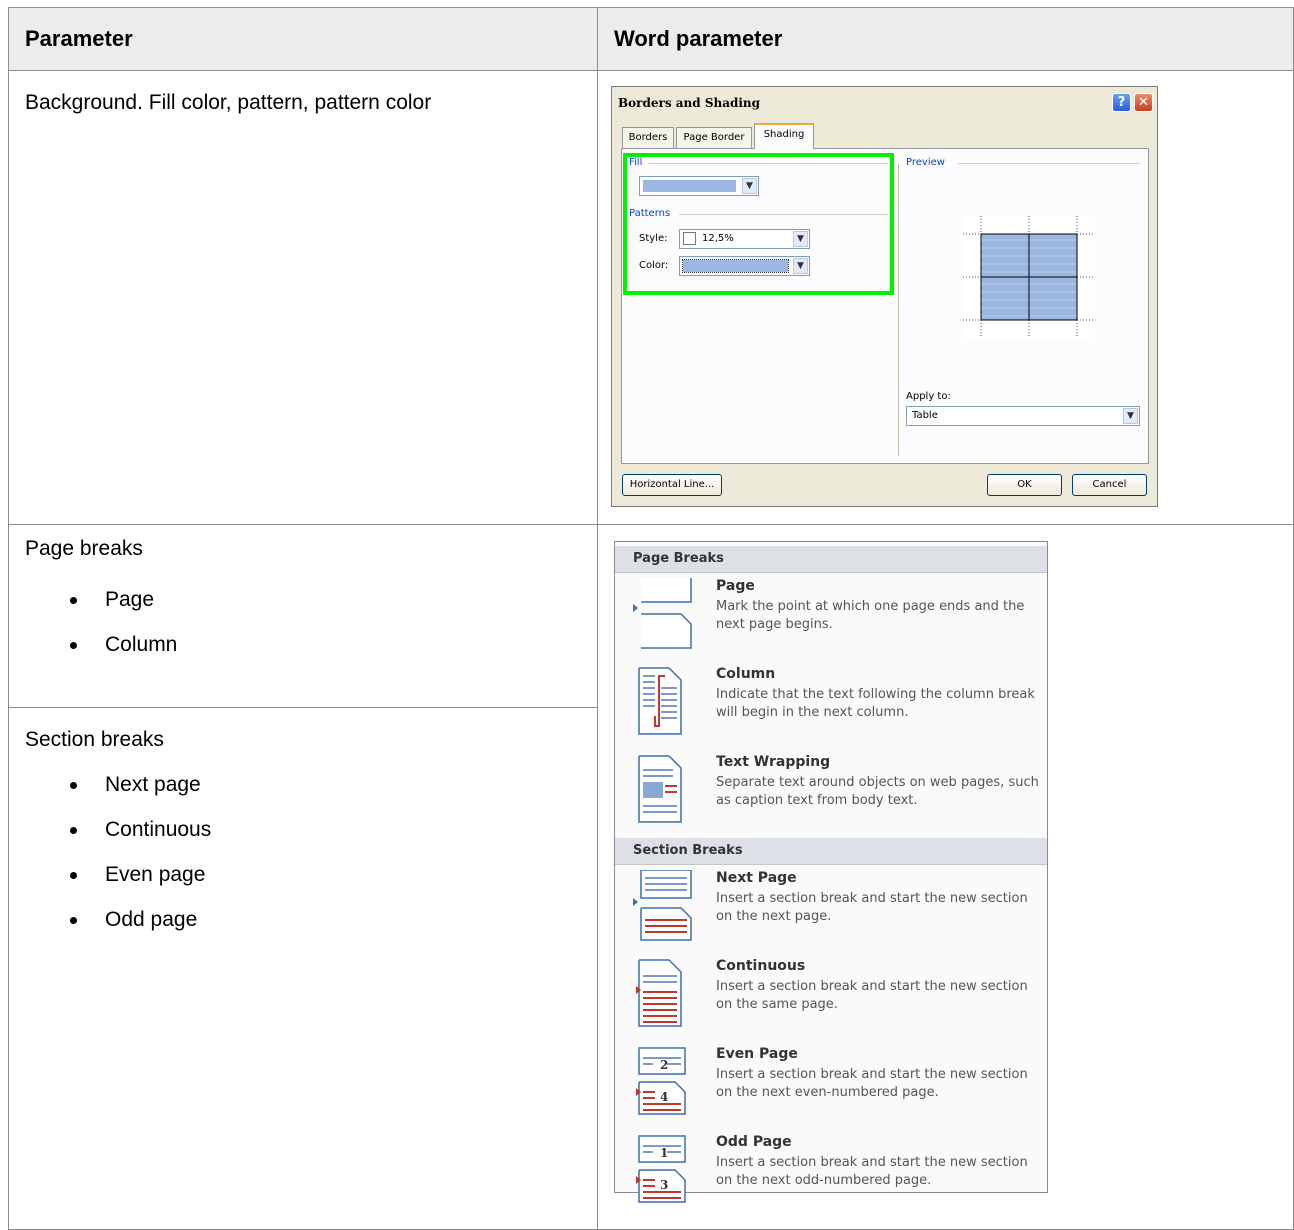  I want to click on highlight-box, so click(758, 224).